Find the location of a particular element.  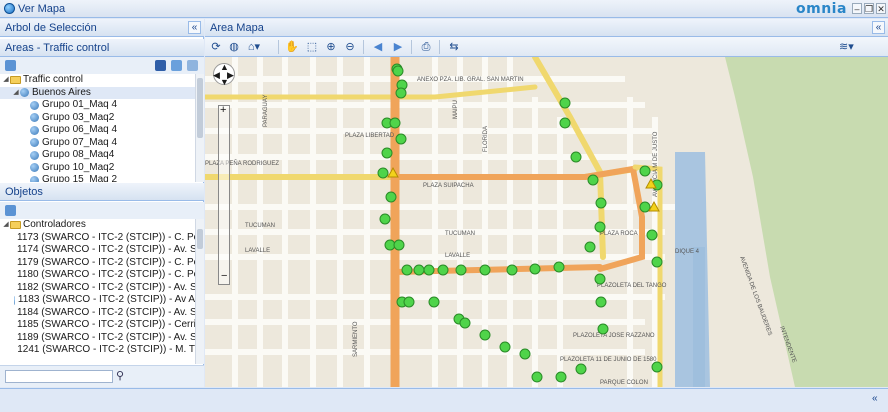

zoom-in-icon: ⊕ is located at coordinates (331, 47).